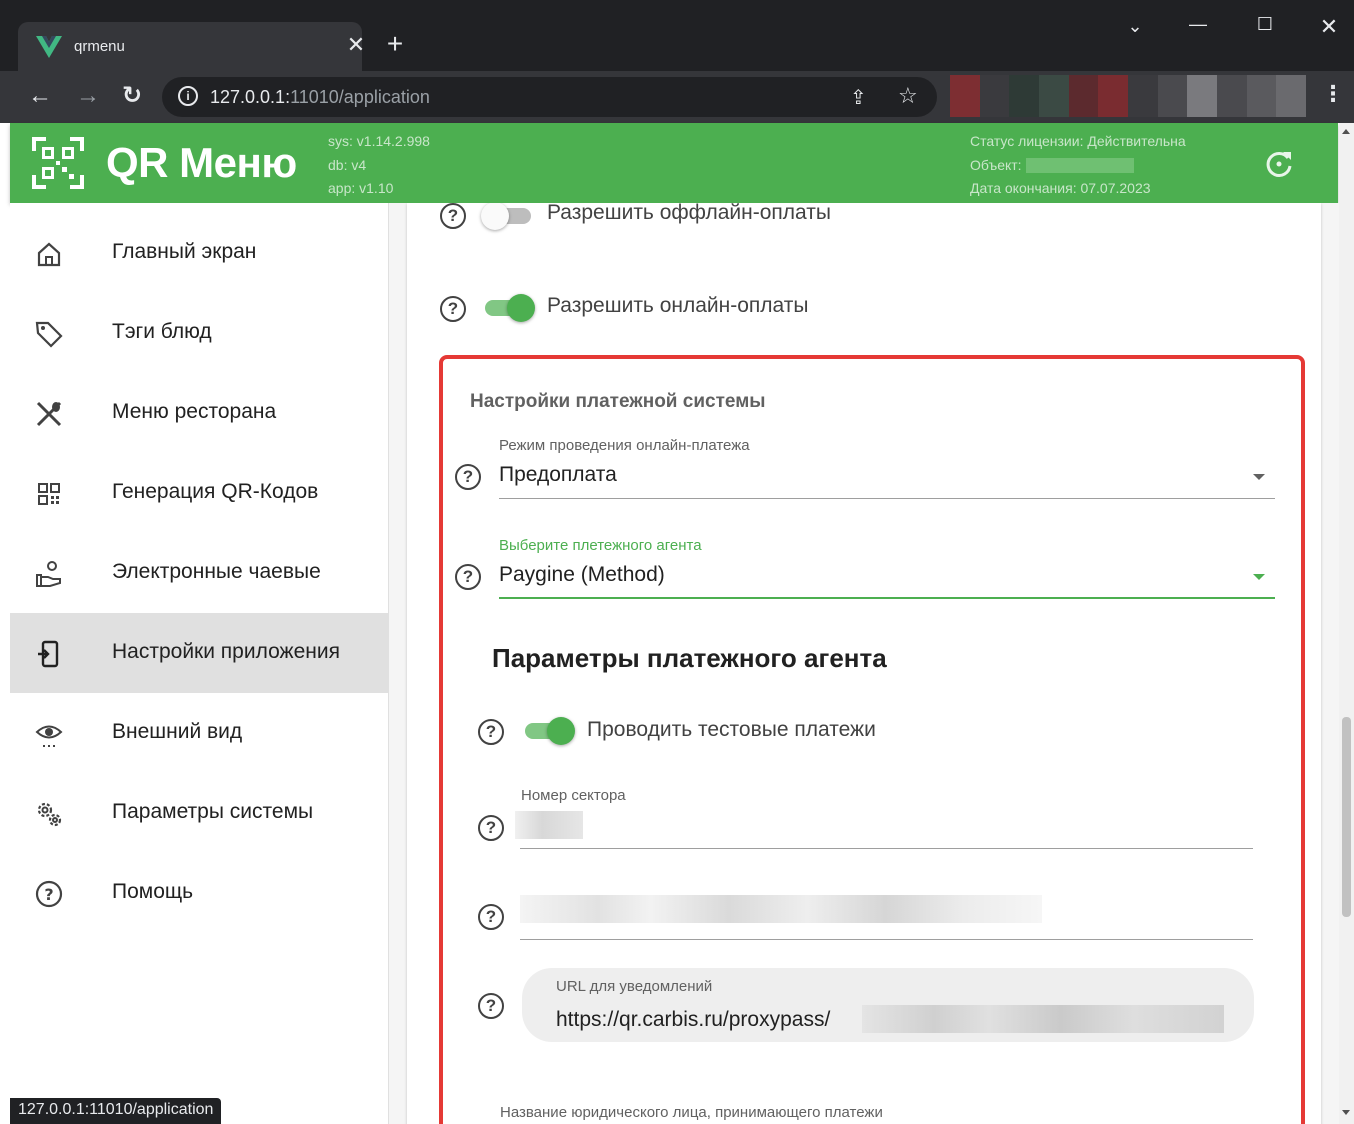 The image size is (1354, 1124). Describe the element at coordinates (356, 45) in the screenshot. I see `tab-close-icon: ✕` at that location.